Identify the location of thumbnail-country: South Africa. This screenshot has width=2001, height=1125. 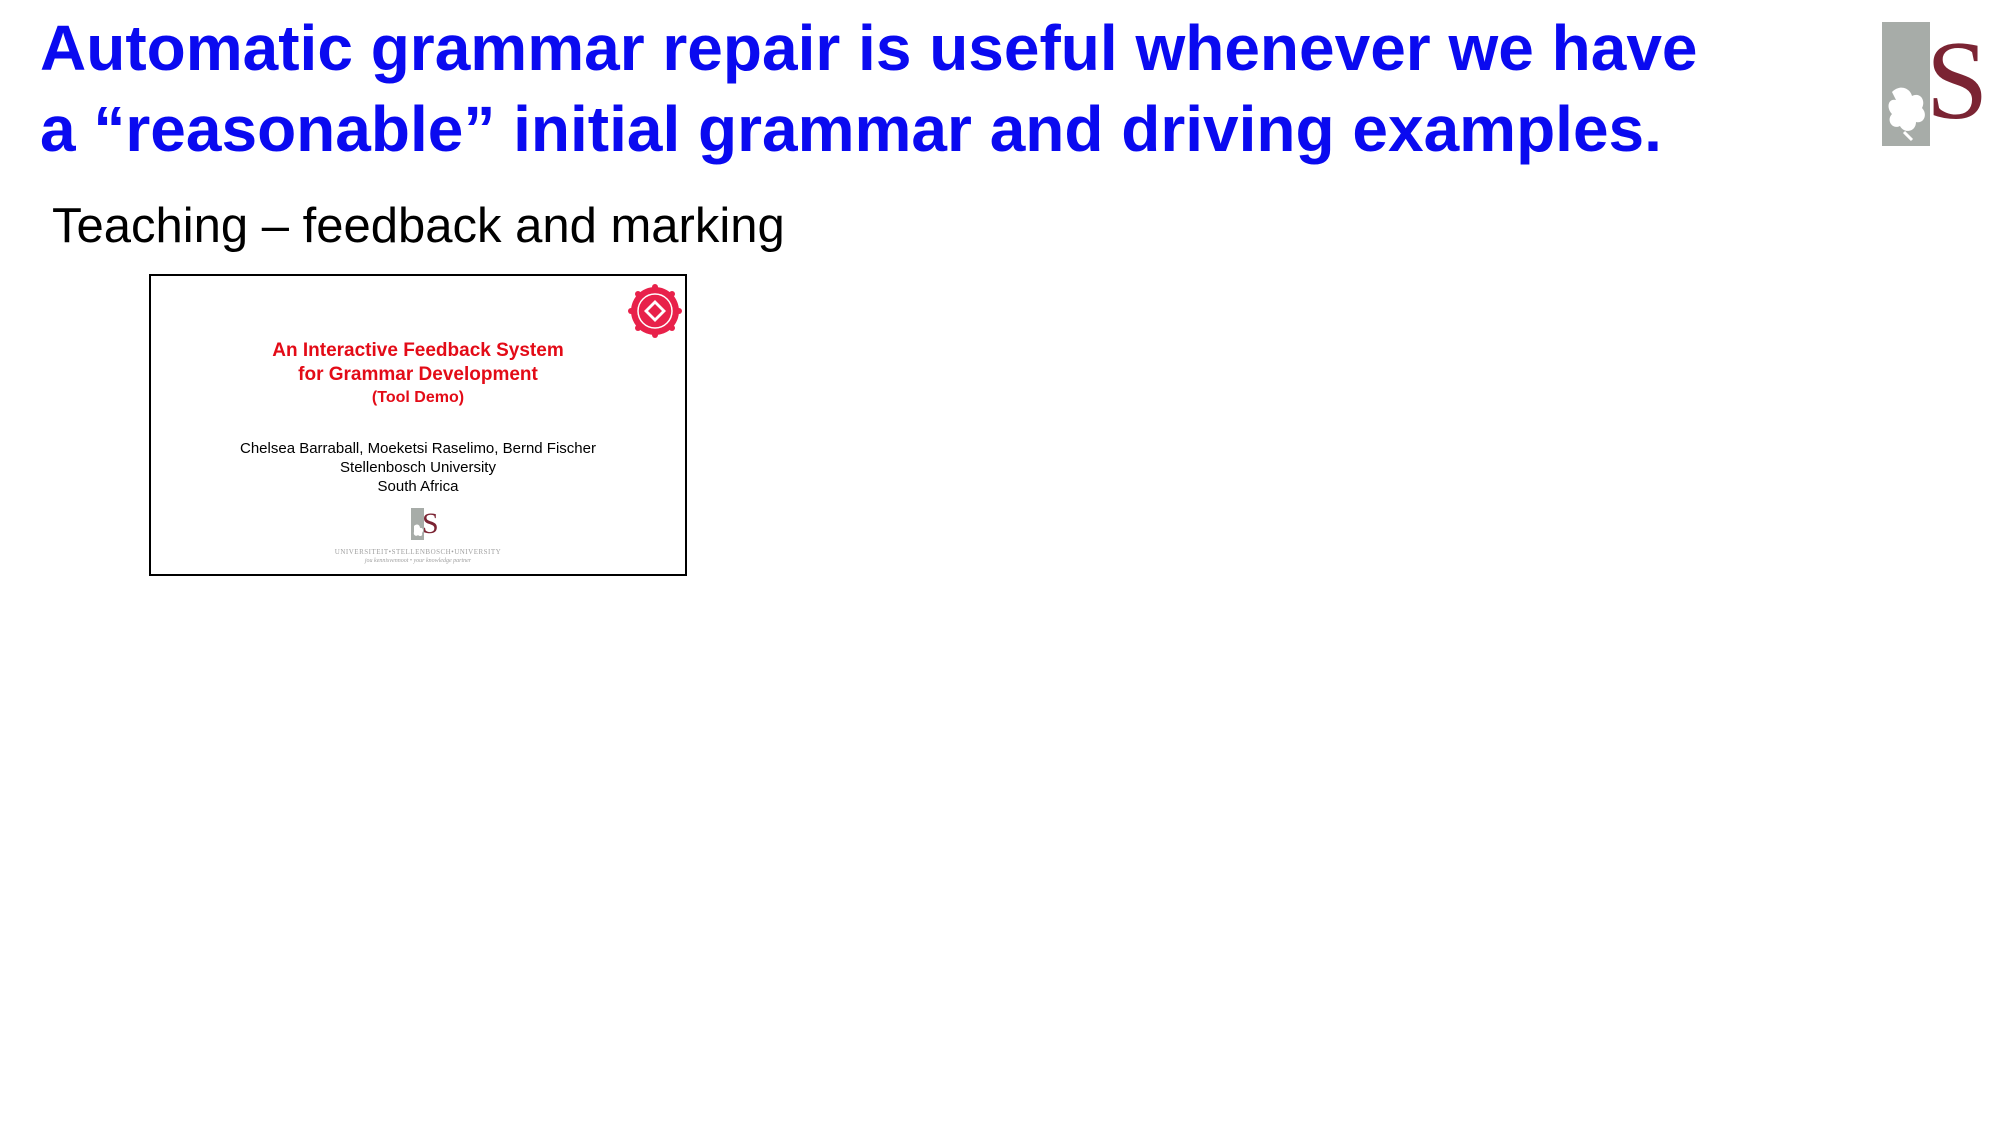
(418, 486).